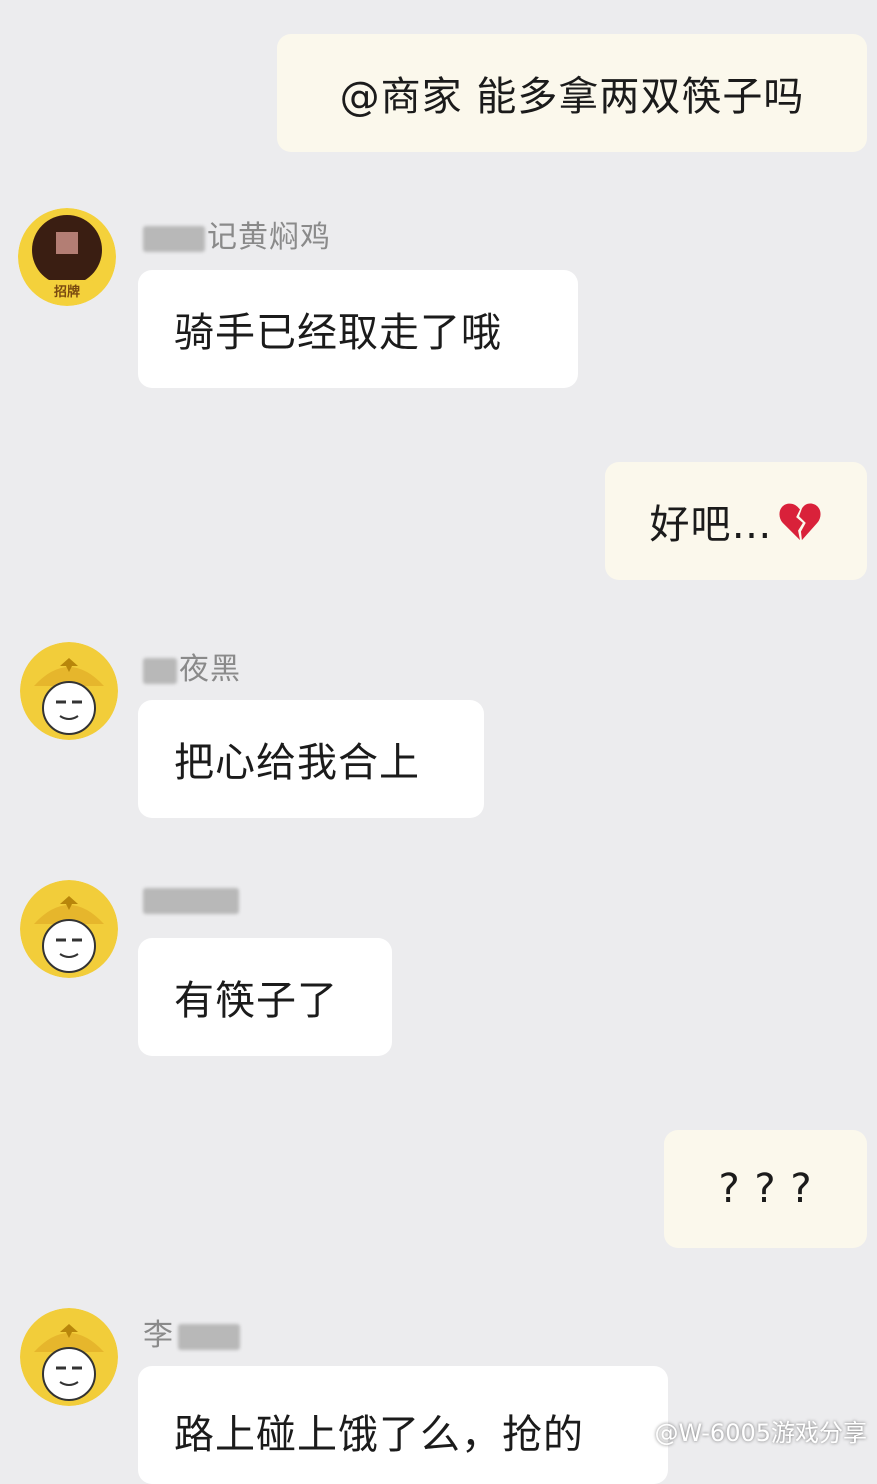 Image resolution: width=877 pixels, height=1484 pixels. I want to click on message-text: @商家 能多拿两双筷子吗, so click(572, 97).